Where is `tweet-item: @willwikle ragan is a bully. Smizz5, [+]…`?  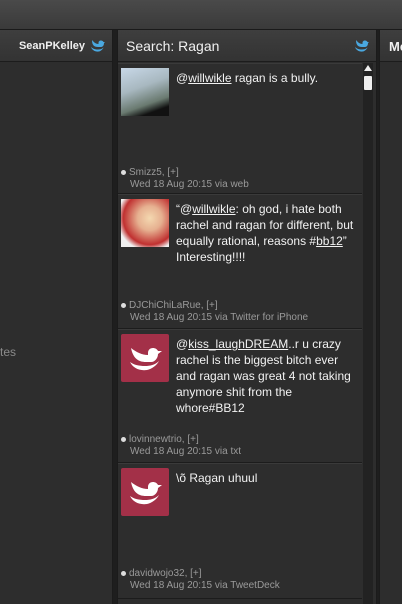
tweet-item: @willwikle ragan is a bully. Smizz5, [+]… is located at coordinates (240, 128).